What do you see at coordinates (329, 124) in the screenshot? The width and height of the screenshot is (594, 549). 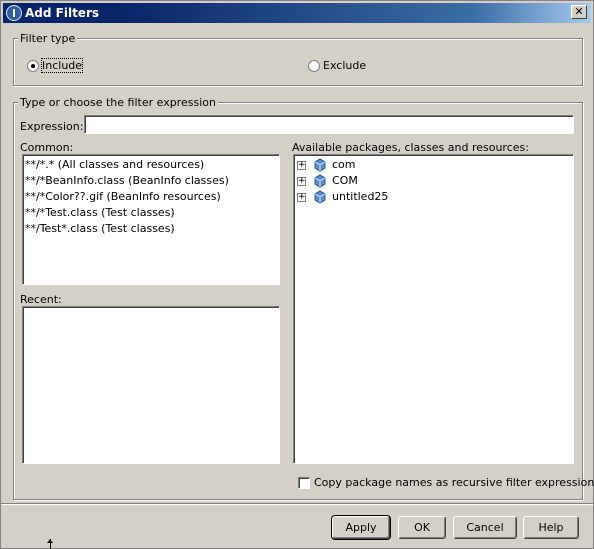 I see `expression-input` at bounding box center [329, 124].